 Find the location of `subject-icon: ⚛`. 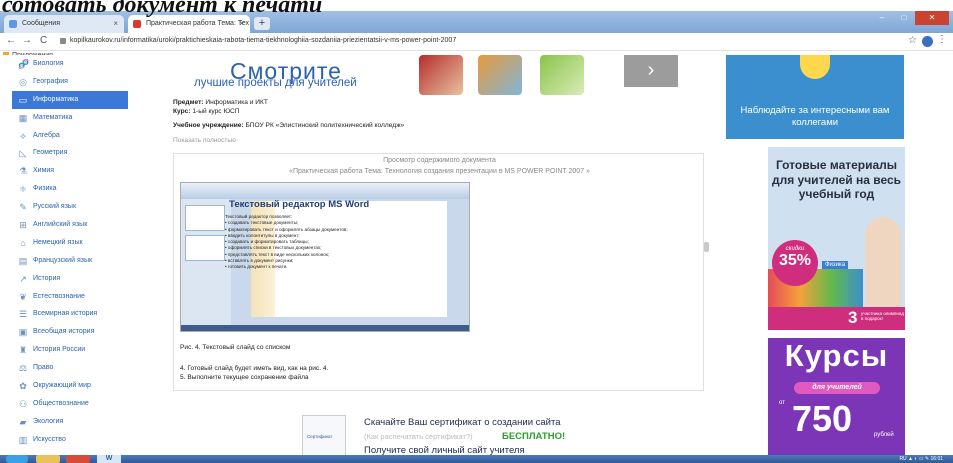

subject-icon: ⚛ is located at coordinates (23, 189).